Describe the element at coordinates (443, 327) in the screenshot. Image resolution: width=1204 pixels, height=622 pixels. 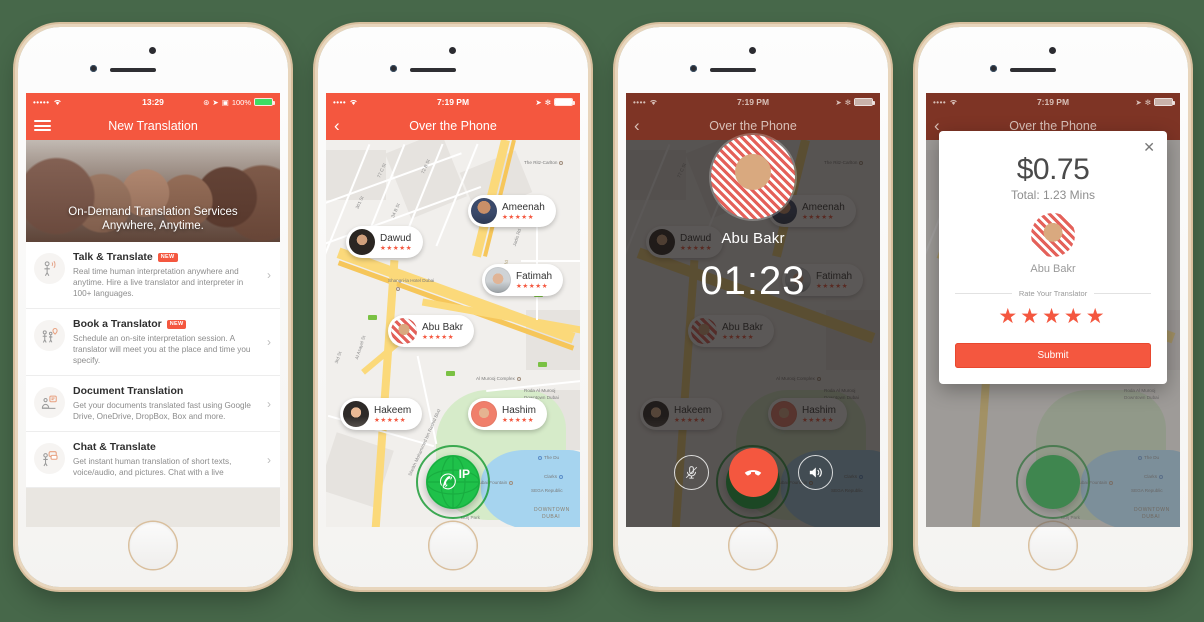
I see `translator-name: Abu Bakr` at that location.